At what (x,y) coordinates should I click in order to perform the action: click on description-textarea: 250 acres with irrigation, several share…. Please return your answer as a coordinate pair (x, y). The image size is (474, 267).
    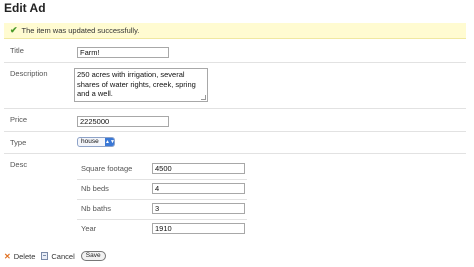
    Looking at the image, I should click on (141, 85).